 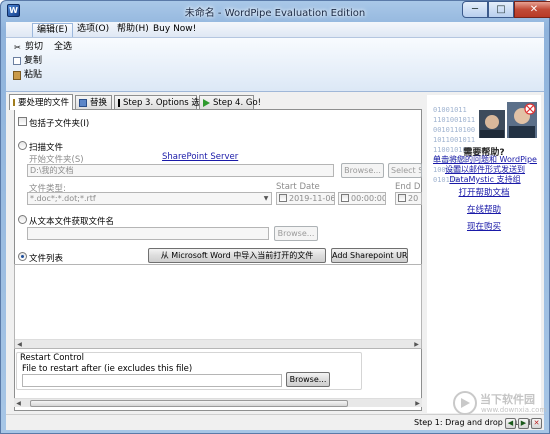 I want to click on svg-text: 01001011, so click(x=450, y=110).